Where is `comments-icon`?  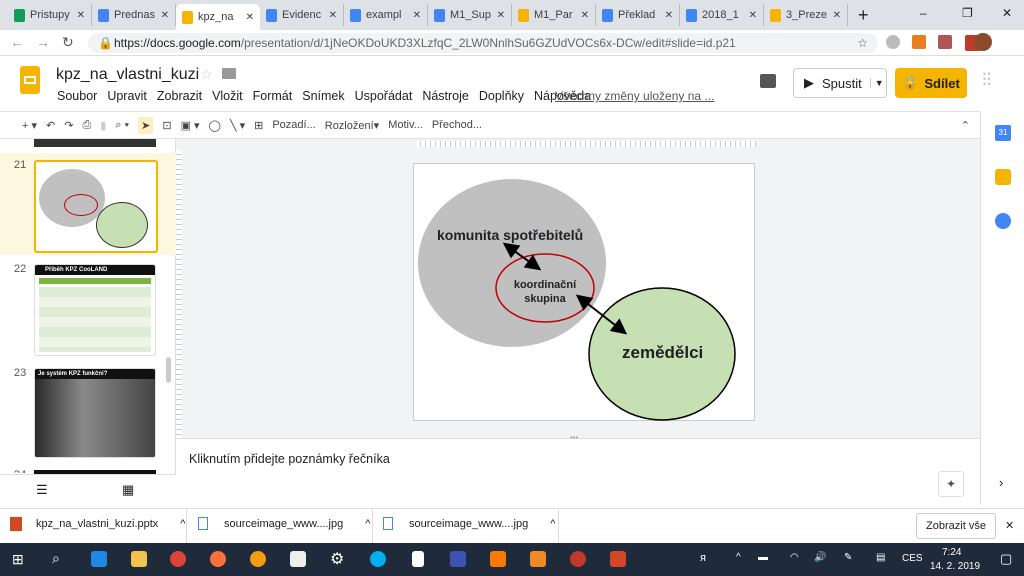
comments-icon is located at coordinates (768, 81).